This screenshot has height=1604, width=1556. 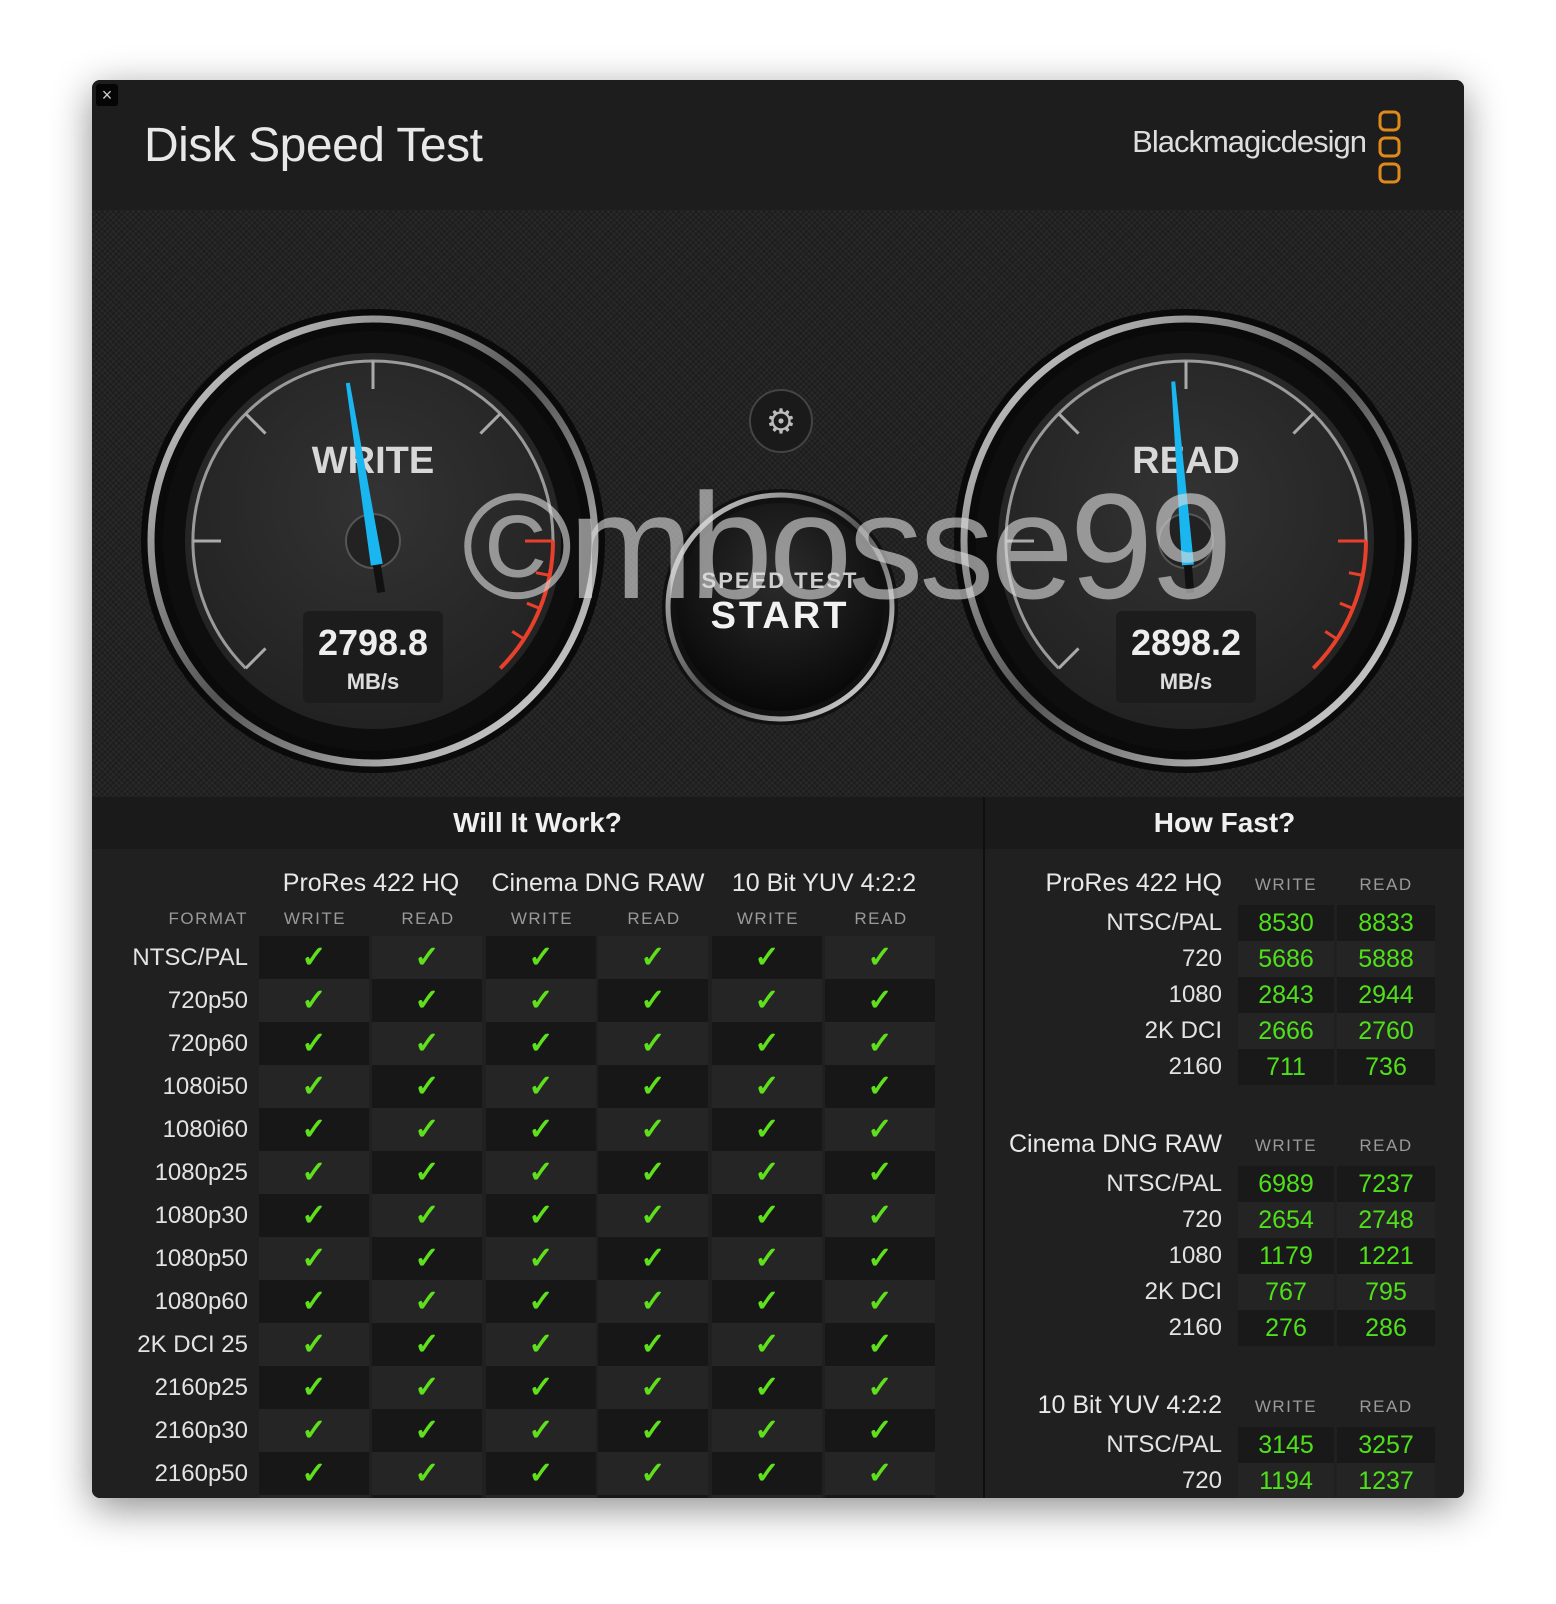 What do you see at coordinates (1386, 923) in the screenshot?
I see `read-fps-value: 8833` at bounding box center [1386, 923].